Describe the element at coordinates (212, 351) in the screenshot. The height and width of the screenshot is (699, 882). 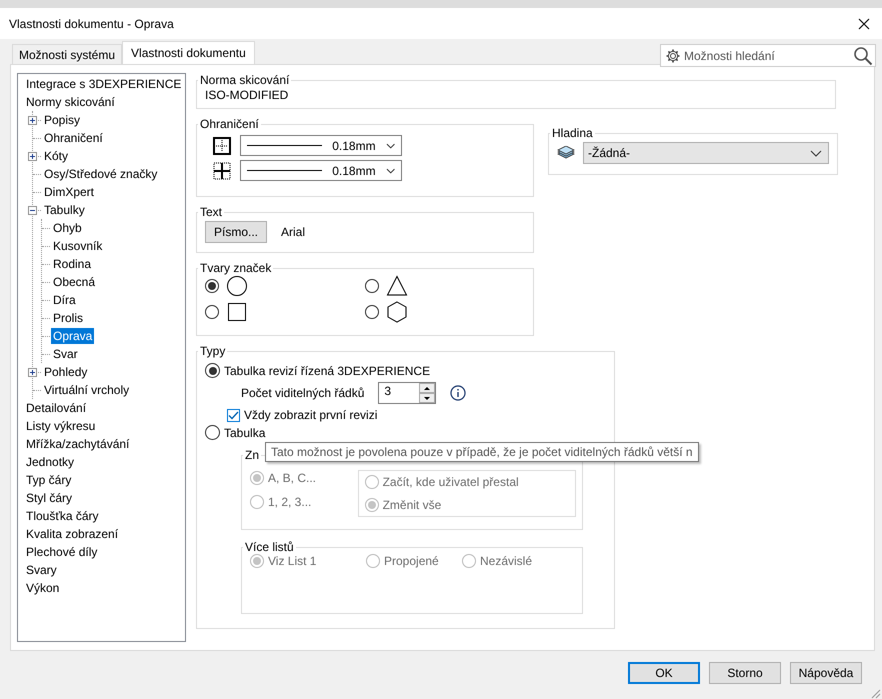
I see `group-title: Typy` at that location.